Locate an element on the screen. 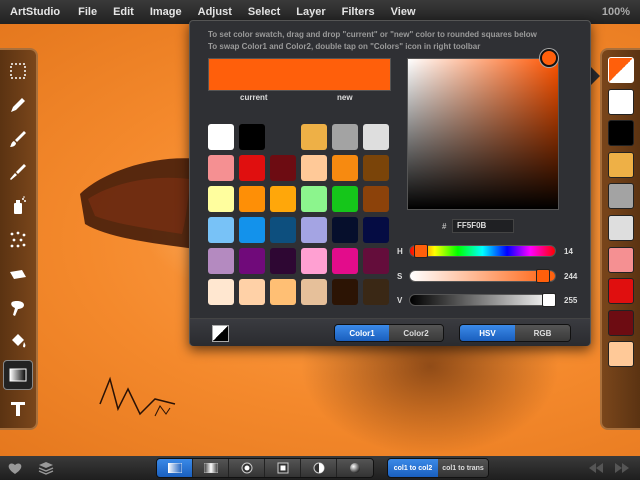 This screenshot has width=640, height=480. colors-toolbar is located at coordinates (620, 239).